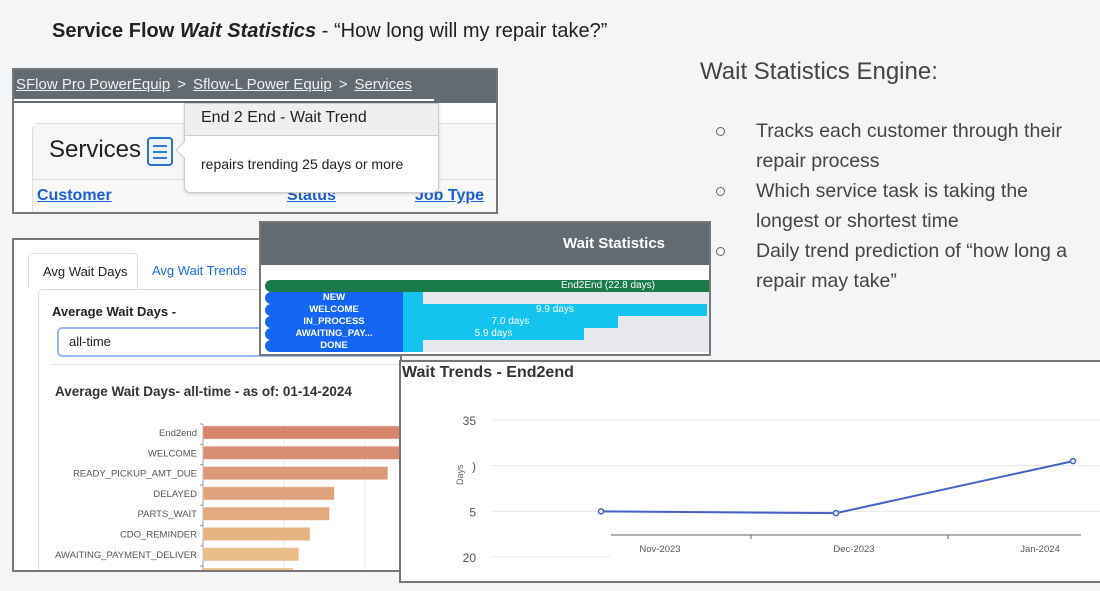  Describe the element at coordinates (74, 196) in the screenshot. I see `column-header-customer: Customer` at that location.